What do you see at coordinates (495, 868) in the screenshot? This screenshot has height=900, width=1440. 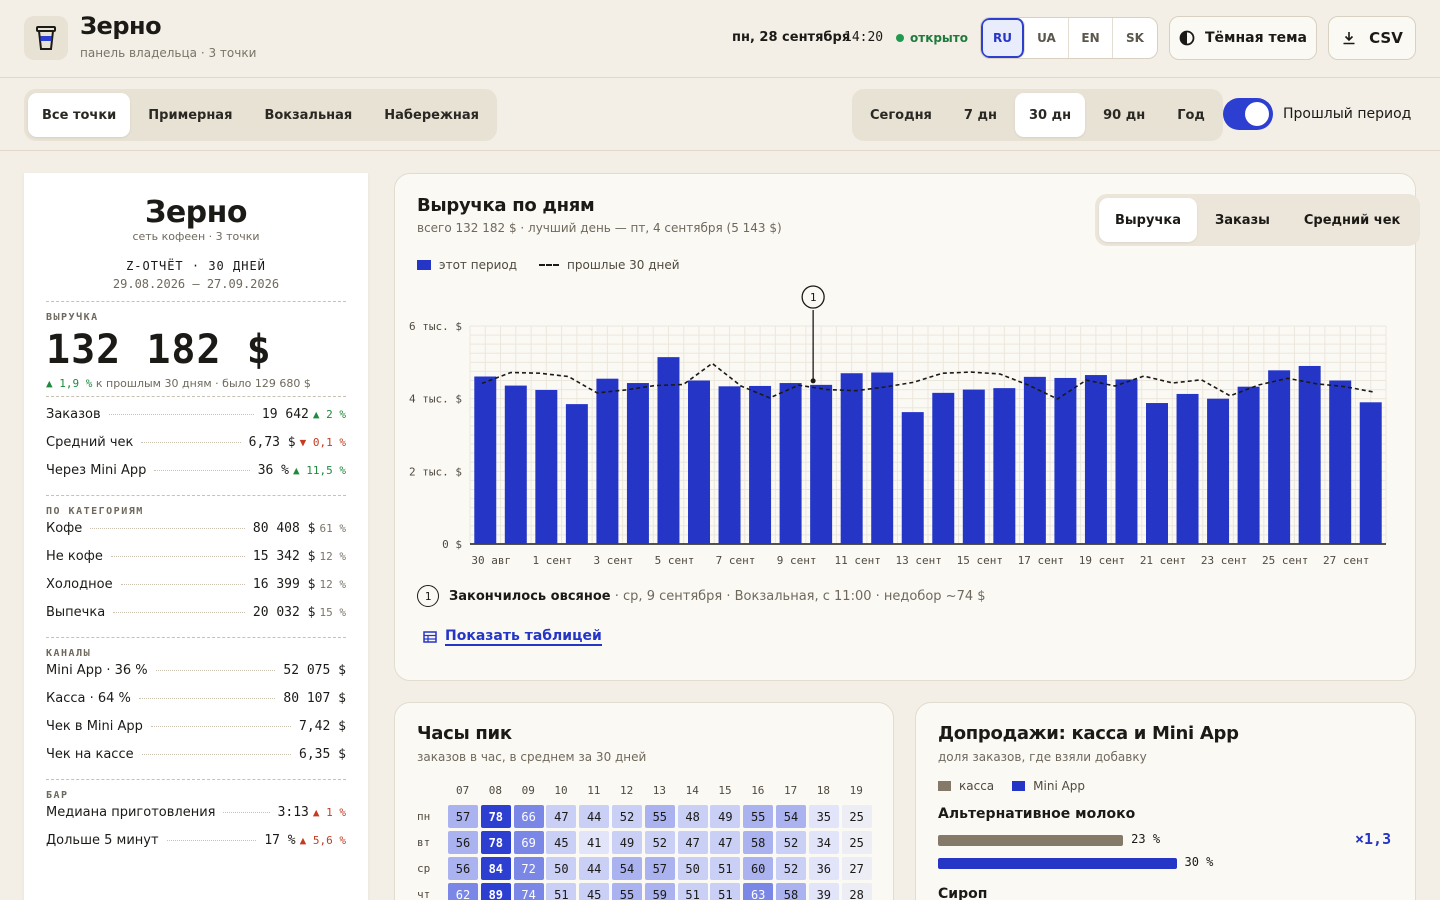 I see `heatmap-cell: 84` at bounding box center [495, 868].